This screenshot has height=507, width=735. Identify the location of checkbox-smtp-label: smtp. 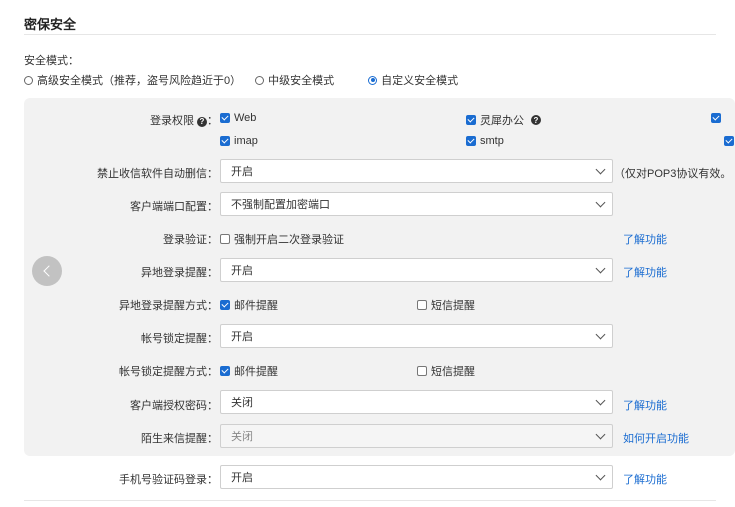
(492, 141).